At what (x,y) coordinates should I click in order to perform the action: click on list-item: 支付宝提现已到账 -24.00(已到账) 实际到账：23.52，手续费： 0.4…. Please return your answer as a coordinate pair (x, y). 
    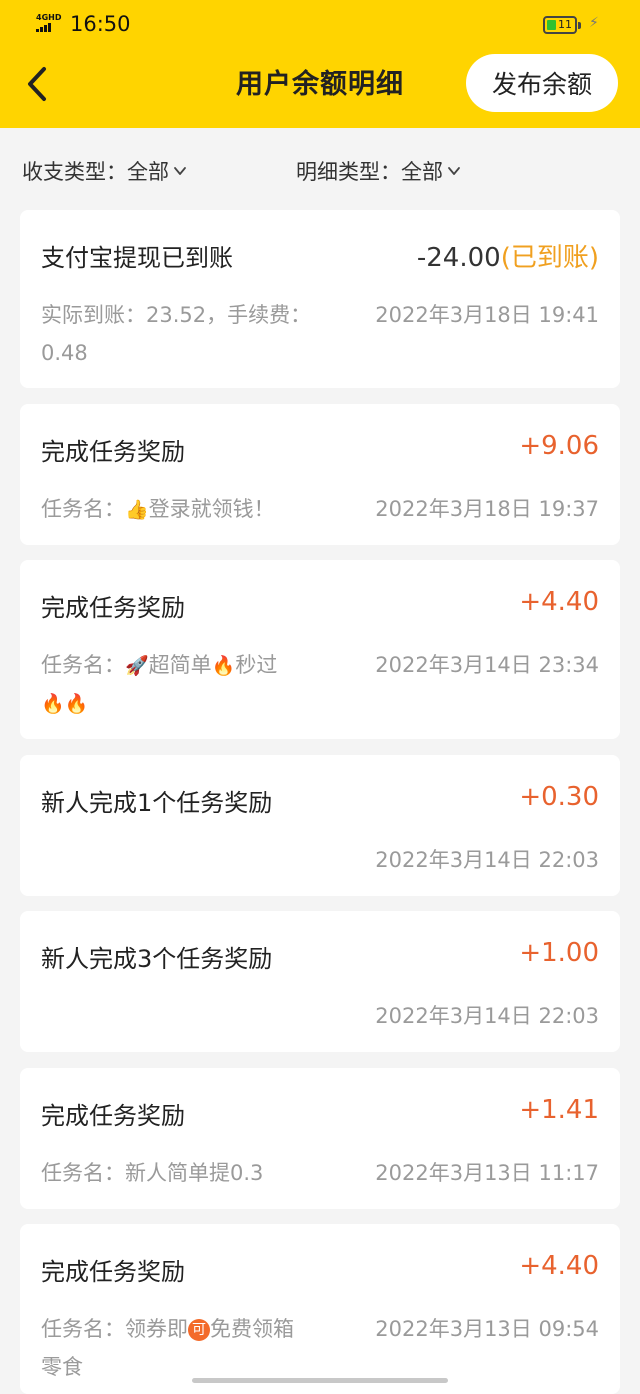
    Looking at the image, I should click on (320, 299).